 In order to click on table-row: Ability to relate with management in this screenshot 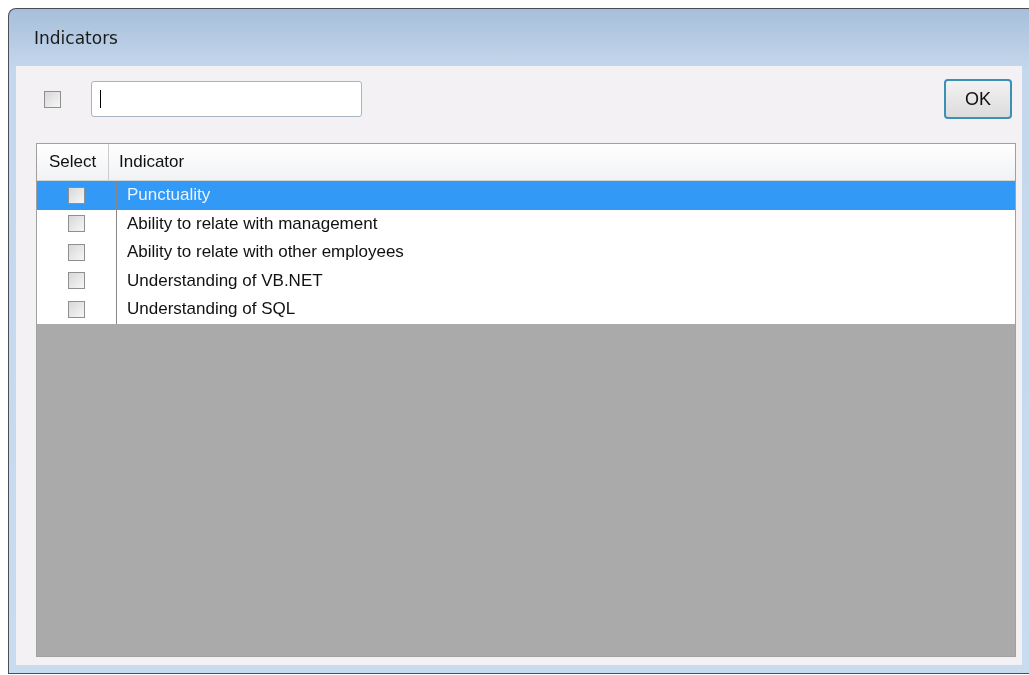, I will do `click(526, 223)`.